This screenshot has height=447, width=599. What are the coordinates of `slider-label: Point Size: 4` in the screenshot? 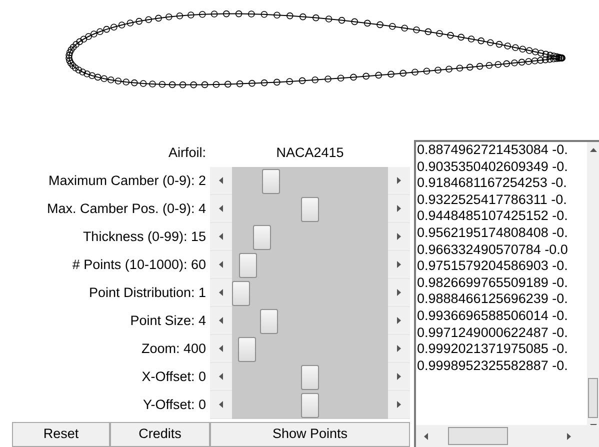 It's located at (168, 321).